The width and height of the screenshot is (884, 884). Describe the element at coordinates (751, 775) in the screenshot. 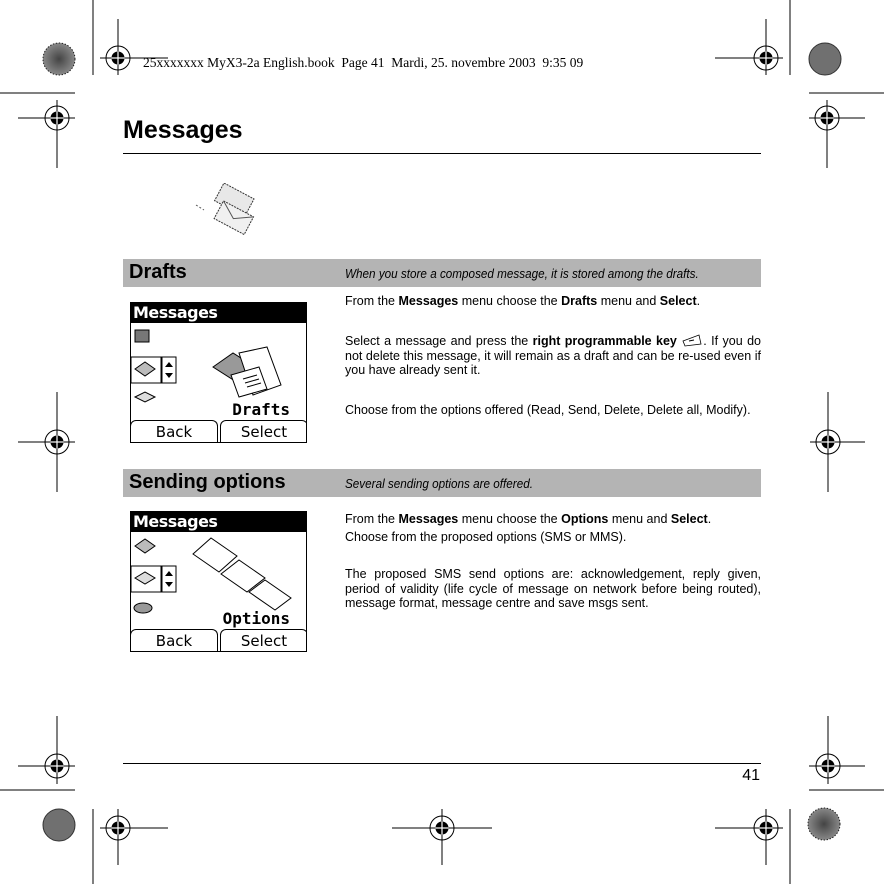

I see `page-number: 41` at that location.